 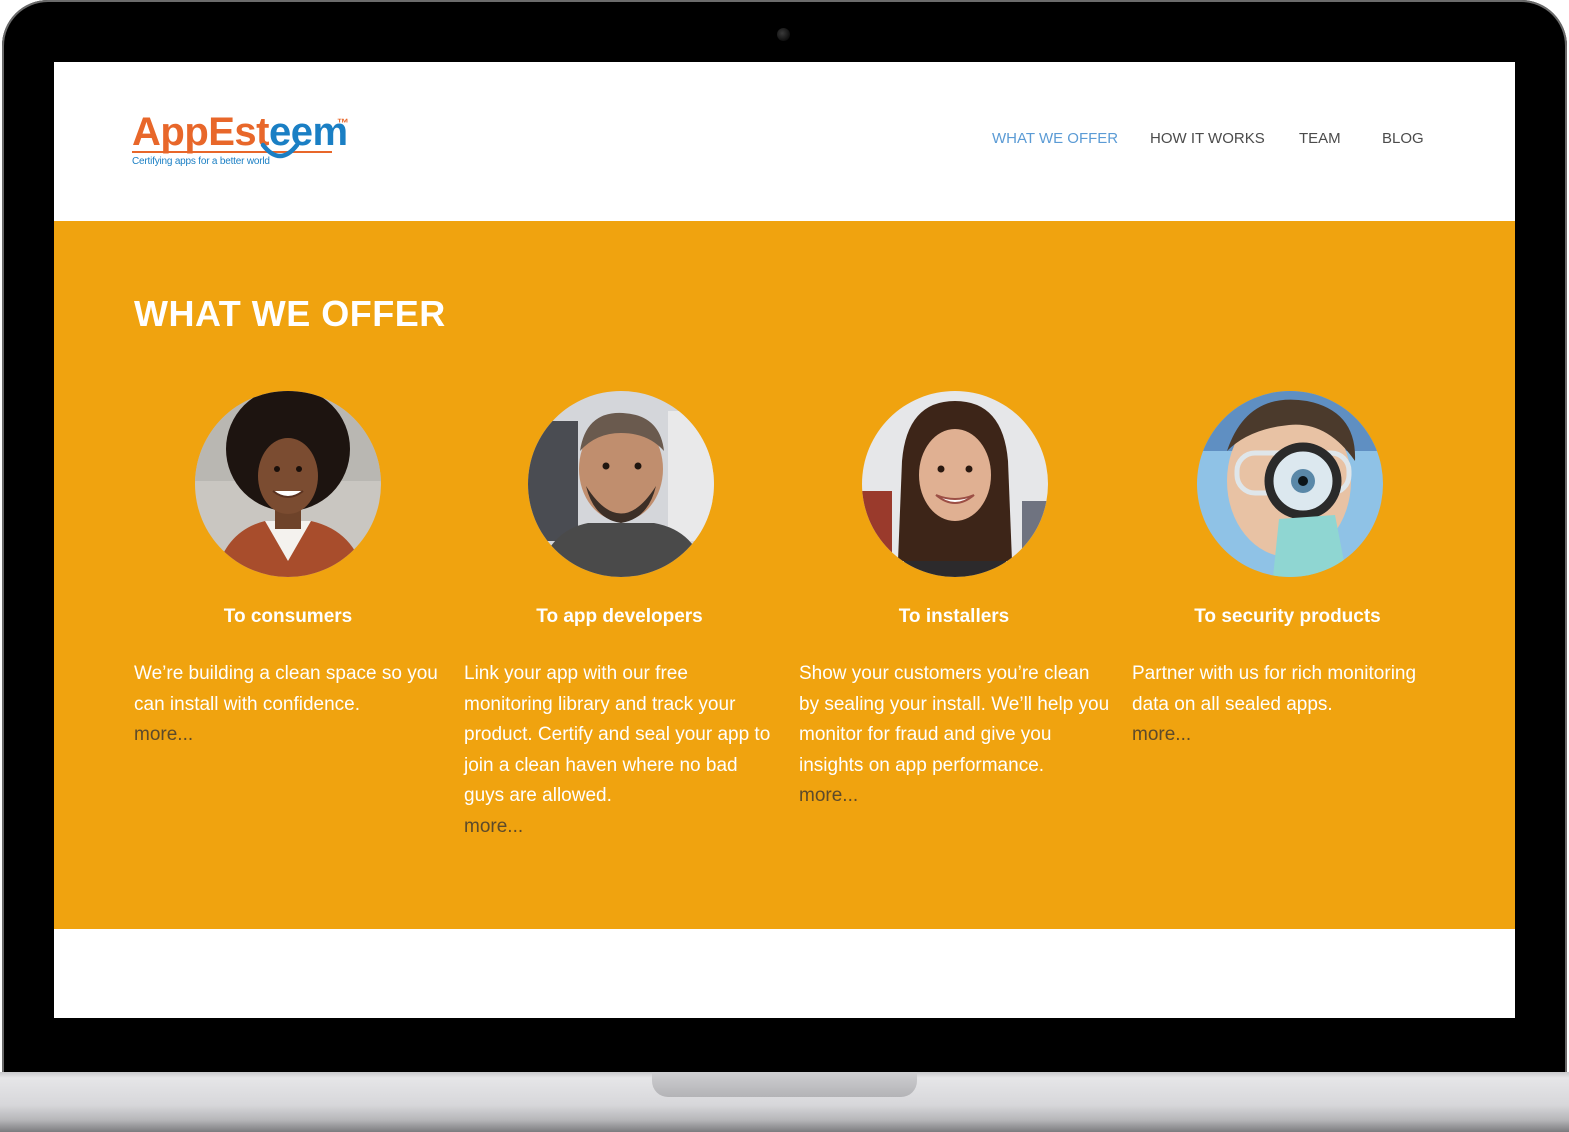 I want to click on logo-underline, so click(x=232, y=152).